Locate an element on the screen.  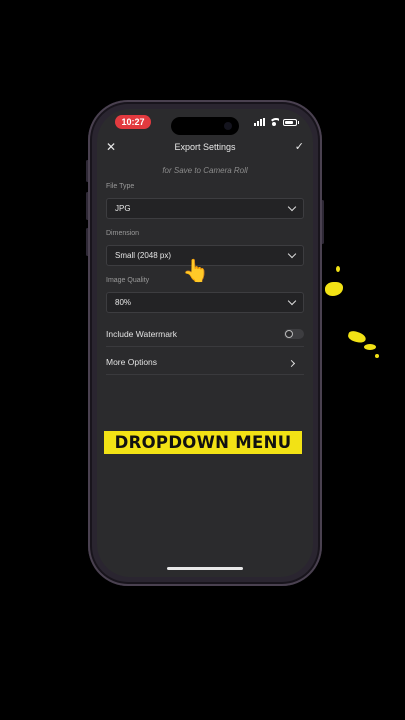
watermark-row: Include Watermark is located at coordinates (205, 334).